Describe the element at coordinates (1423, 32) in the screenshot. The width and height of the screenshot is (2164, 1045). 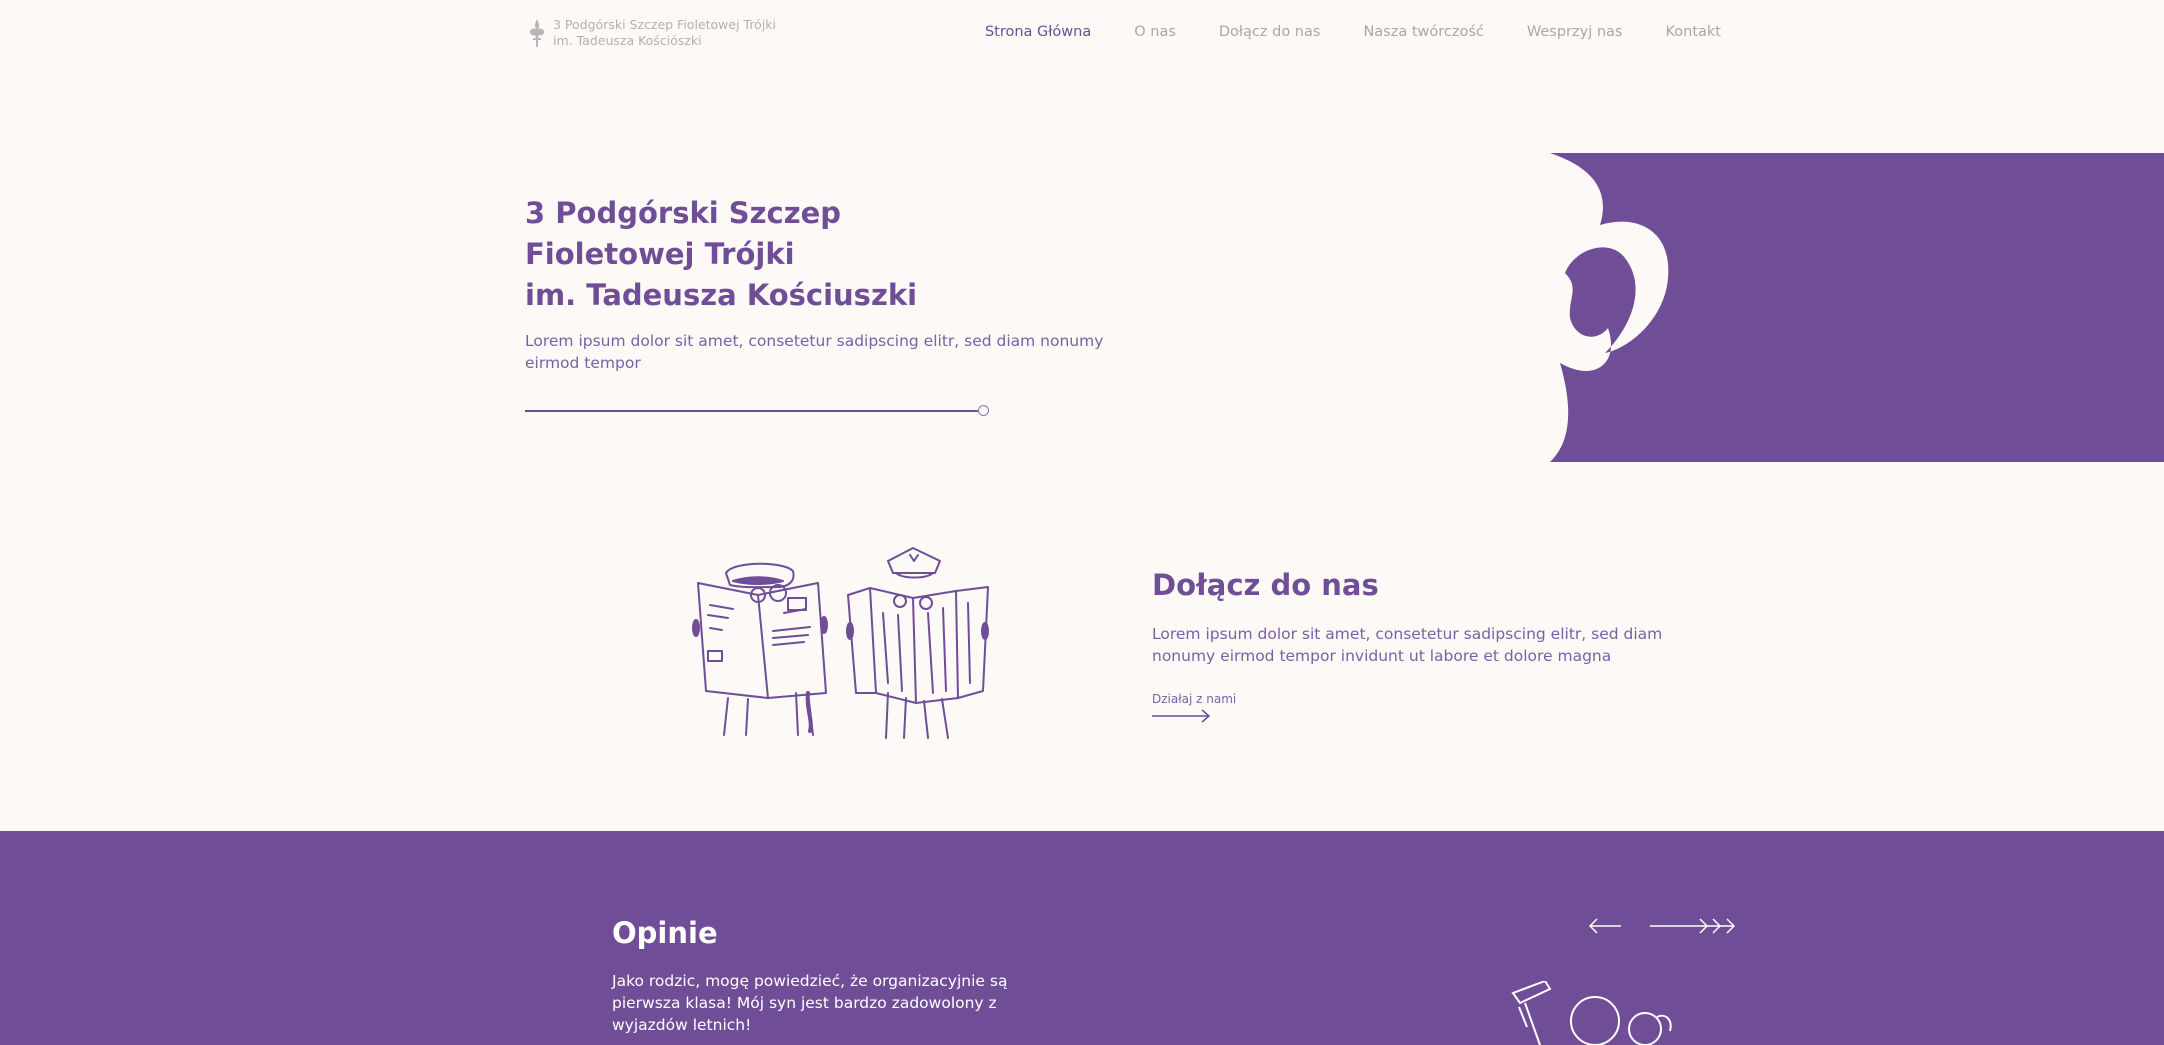
I see `nav-creations: Nasza twórczość` at that location.